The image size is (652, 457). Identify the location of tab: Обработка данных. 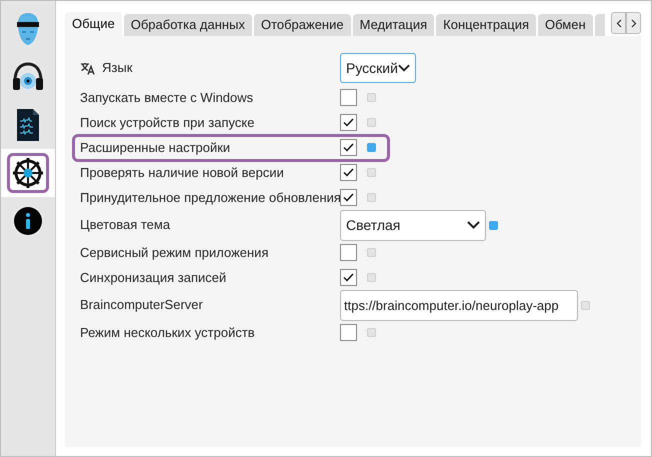
(188, 25).